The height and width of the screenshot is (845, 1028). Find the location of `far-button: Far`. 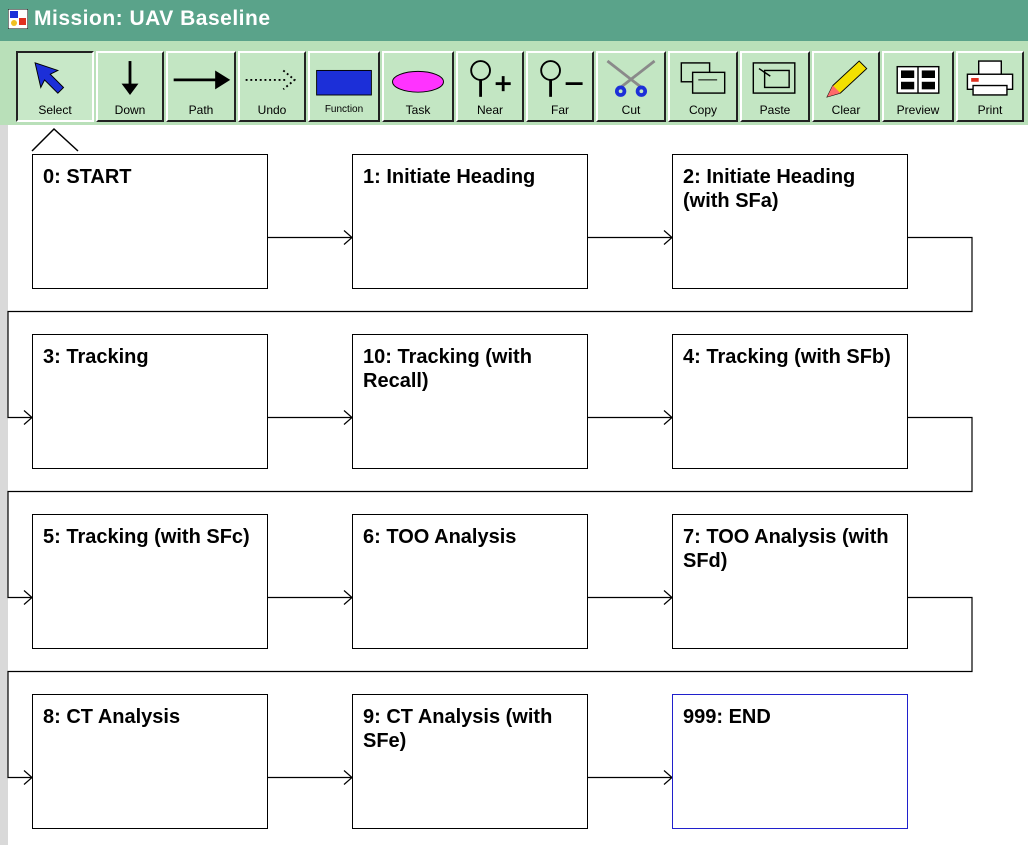

far-button: Far is located at coordinates (560, 86).